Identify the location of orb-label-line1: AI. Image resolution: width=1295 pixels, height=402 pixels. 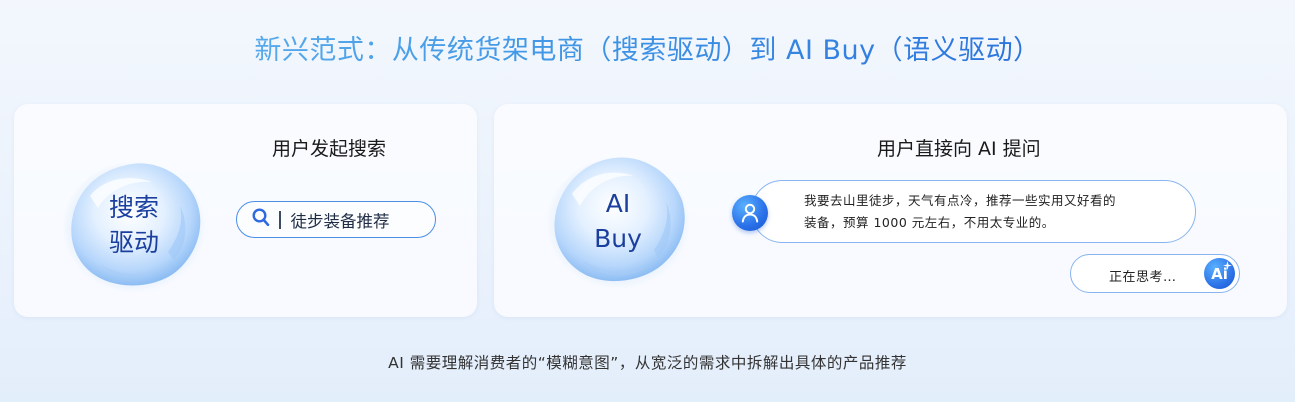
(618, 203).